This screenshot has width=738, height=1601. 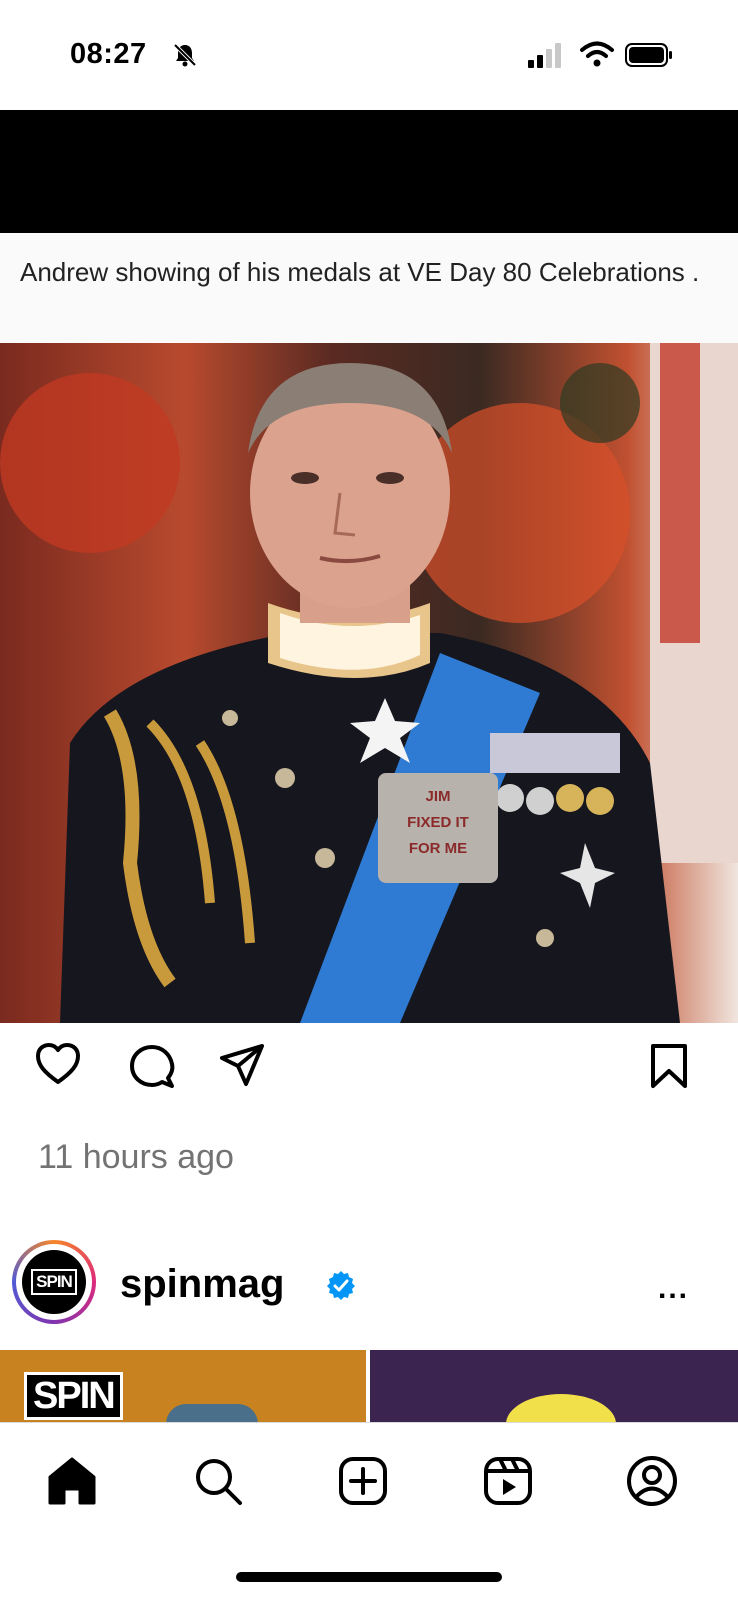 I want to click on svg-text: FOR ME, so click(x=438, y=848).